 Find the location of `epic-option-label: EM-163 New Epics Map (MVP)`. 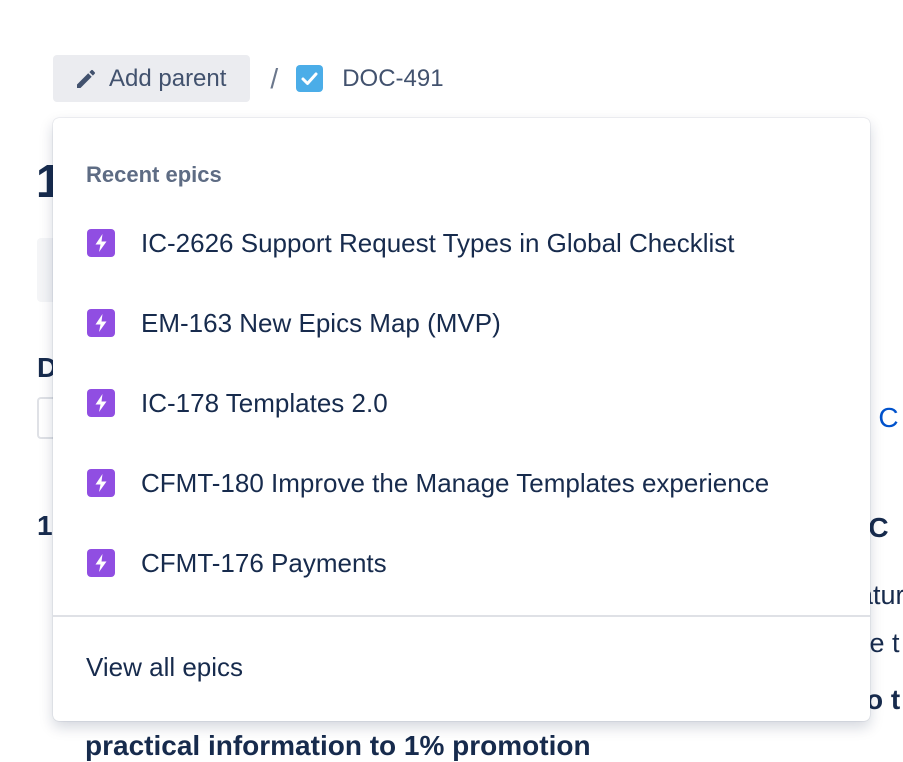

epic-option-label: EM-163 New Epics Map (MVP) is located at coordinates (321, 322).